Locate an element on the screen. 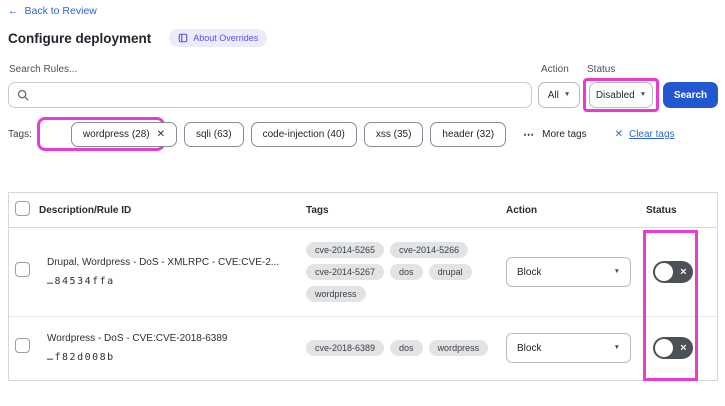 Image resolution: width=725 pixels, height=406 pixels. search-button: Search is located at coordinates (690, 95).